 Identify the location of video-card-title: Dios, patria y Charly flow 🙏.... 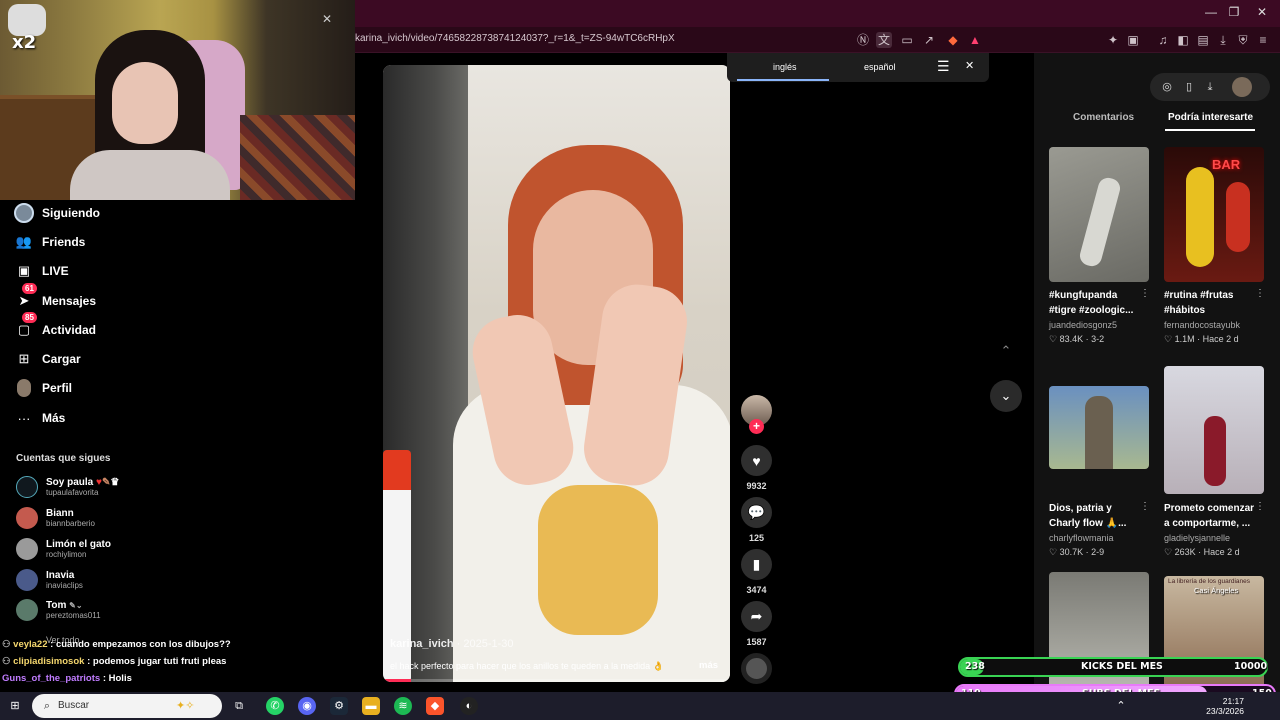
(1095, 516).